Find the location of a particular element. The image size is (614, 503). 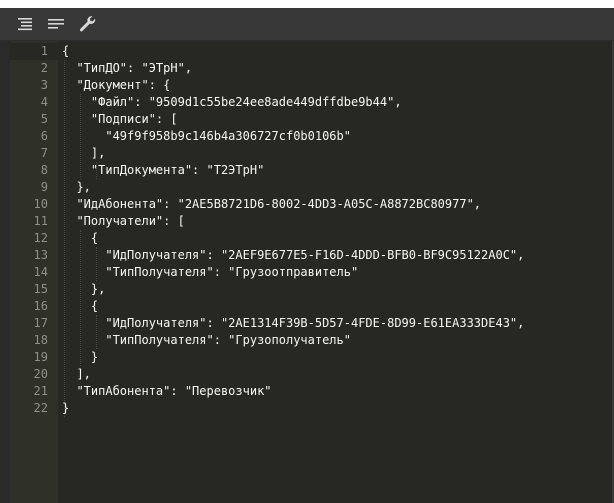

code-line: "ТипАбонента": "Перевозчик" is located at coordinates (167, 391).